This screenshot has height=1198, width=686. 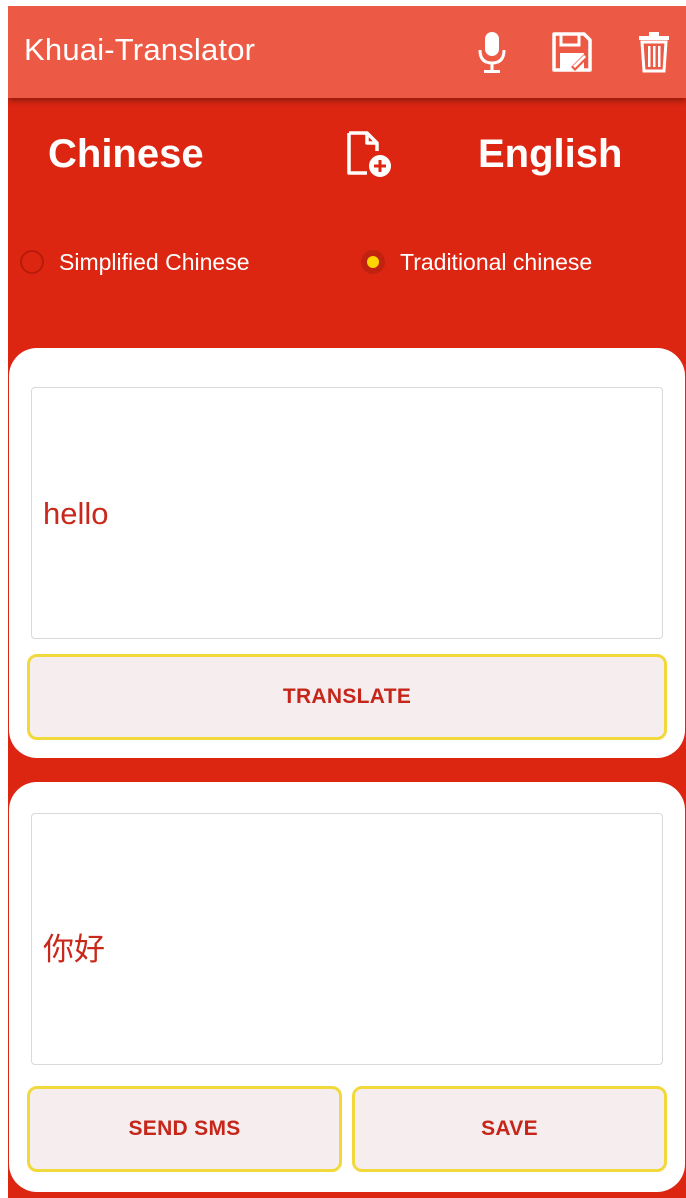 What do you see at coordinates (492, 52) in the screenshot?
I see `microphone-icon` at bounding box center [492, 52].